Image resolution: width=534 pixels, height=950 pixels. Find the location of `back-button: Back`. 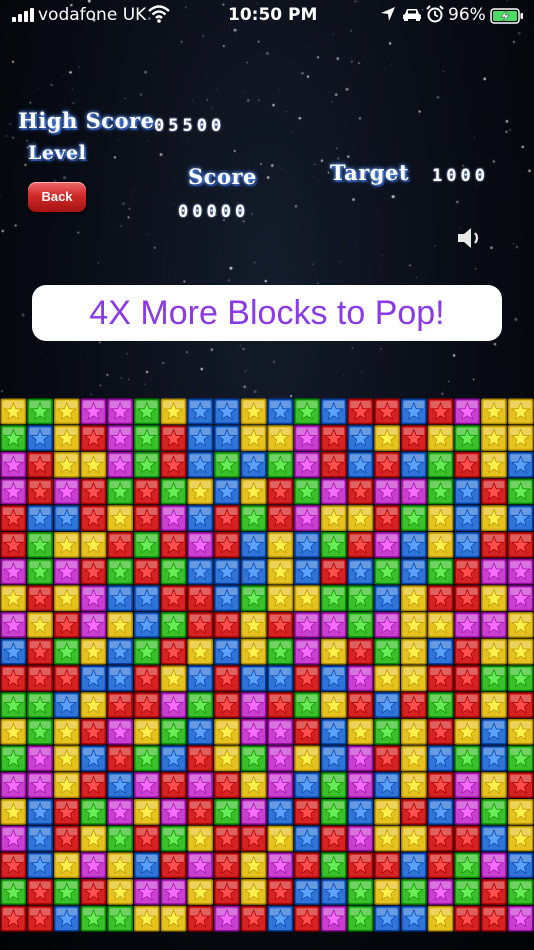

back-button: Back is located at coordinates (57, 197).